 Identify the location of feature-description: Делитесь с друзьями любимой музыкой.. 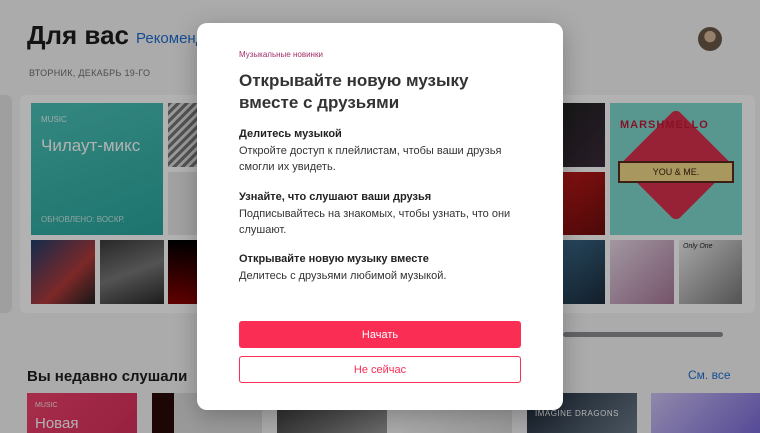
(343, 276).